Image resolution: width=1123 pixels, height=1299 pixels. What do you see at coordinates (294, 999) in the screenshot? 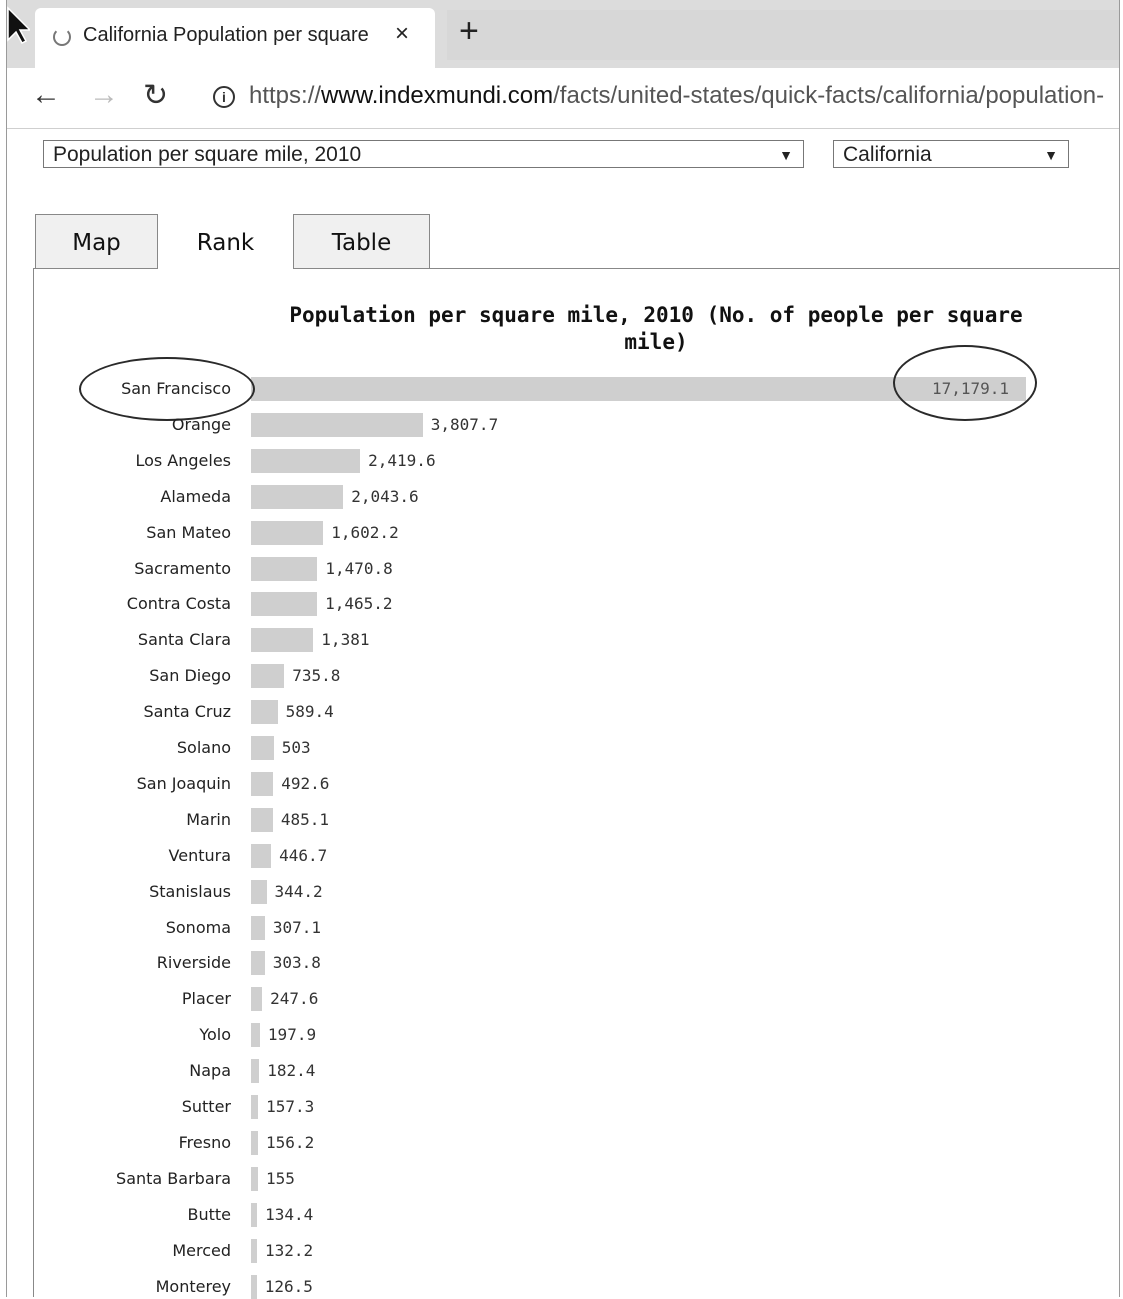
I see `value-label: 247.6` at bounding box center [294, 999].